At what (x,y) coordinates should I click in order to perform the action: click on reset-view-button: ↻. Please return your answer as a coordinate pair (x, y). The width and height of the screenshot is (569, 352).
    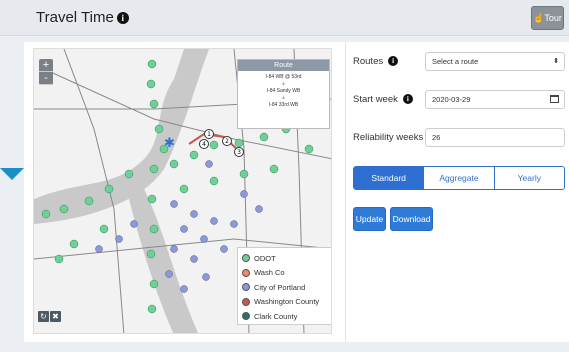
    Looking at the image, I should click on (43, 316).